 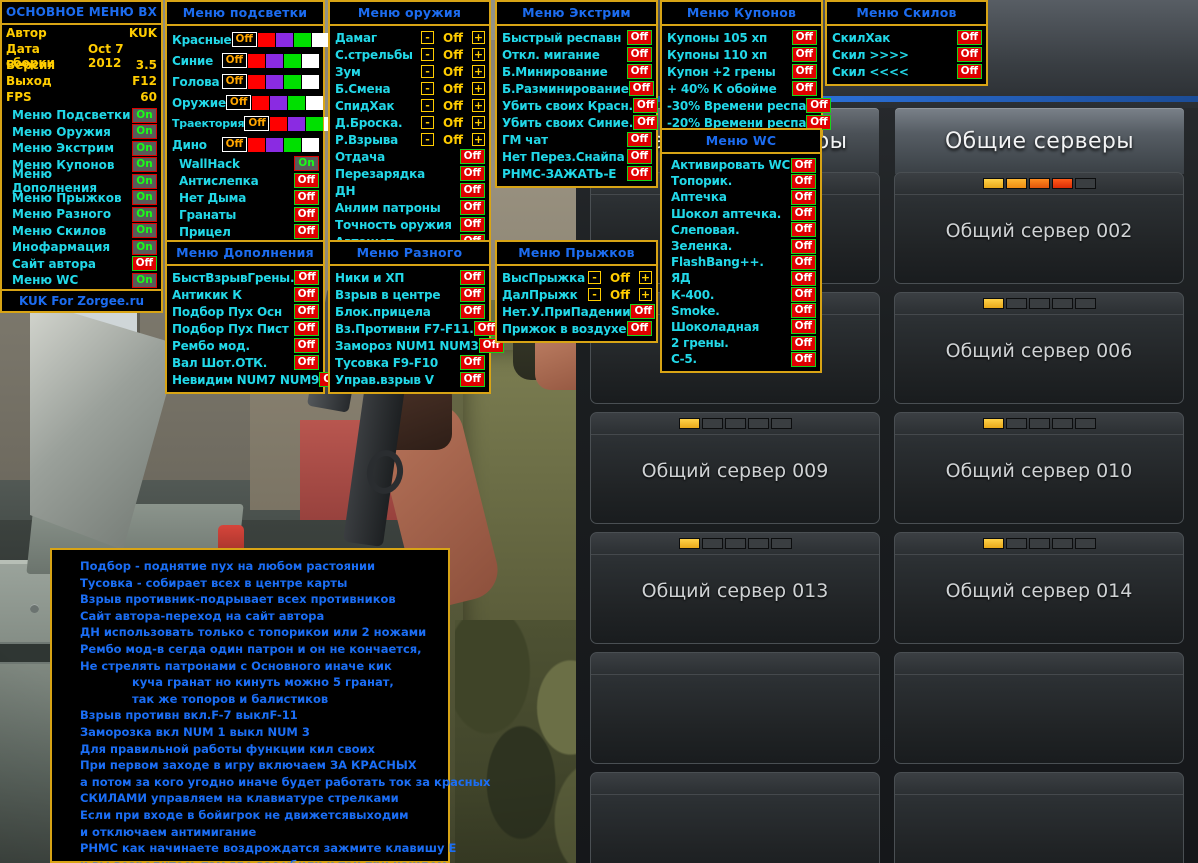 I want to click on wc-toggle-8: Off, so click(x=803, y=278).